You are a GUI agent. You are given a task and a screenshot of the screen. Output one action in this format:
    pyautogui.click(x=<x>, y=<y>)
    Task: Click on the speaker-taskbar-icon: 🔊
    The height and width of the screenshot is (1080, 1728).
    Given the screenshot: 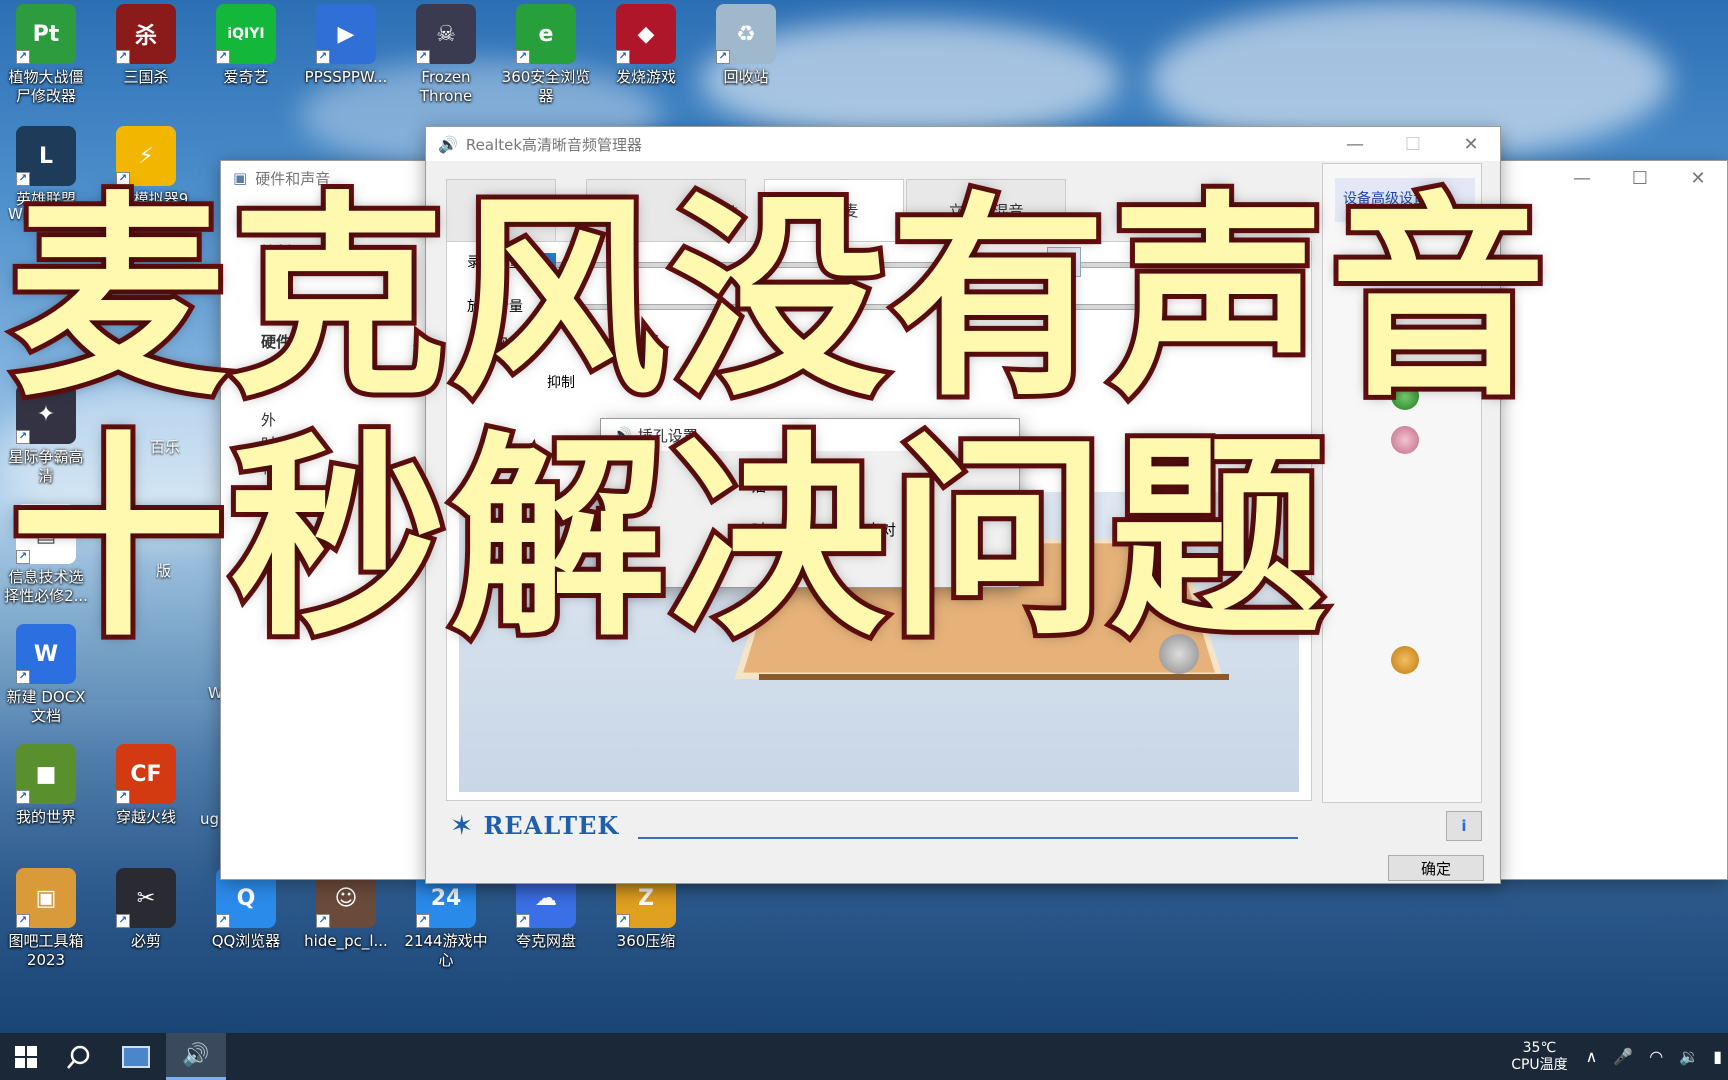 What is the action you would take?
    pyautogui.click(x=196, y=1055)
    